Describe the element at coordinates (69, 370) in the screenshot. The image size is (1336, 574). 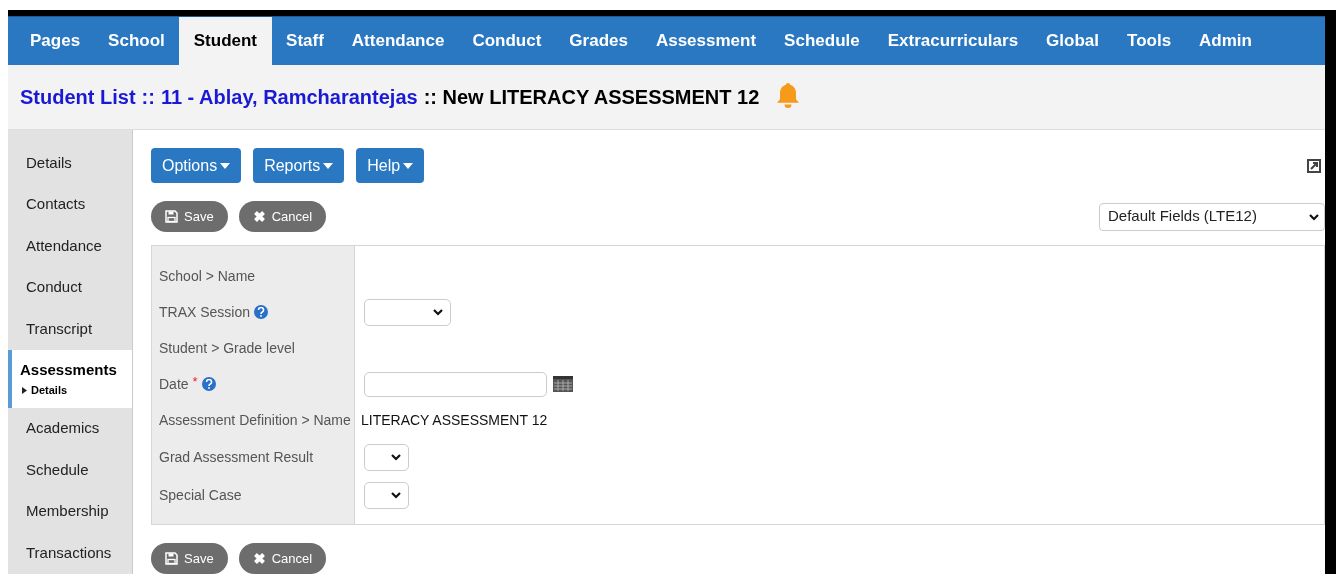
I see `sidebar-item-label: Assessments` at that location.